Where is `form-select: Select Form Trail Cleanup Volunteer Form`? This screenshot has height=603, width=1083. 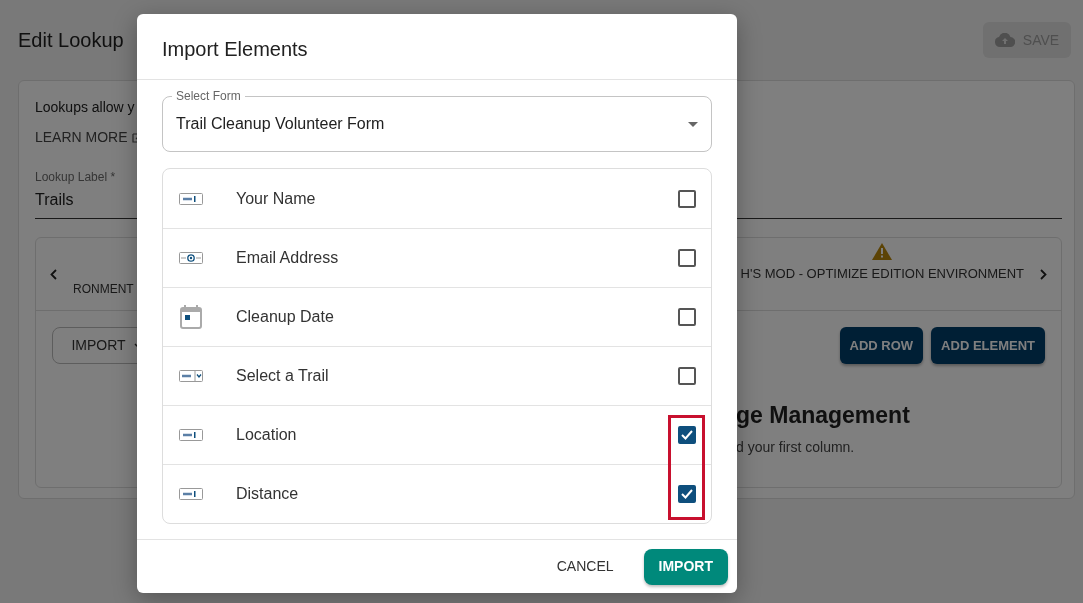
form-select: Select Form Trail Cleanup Volunteer Form is located at coordinates (437, 120).